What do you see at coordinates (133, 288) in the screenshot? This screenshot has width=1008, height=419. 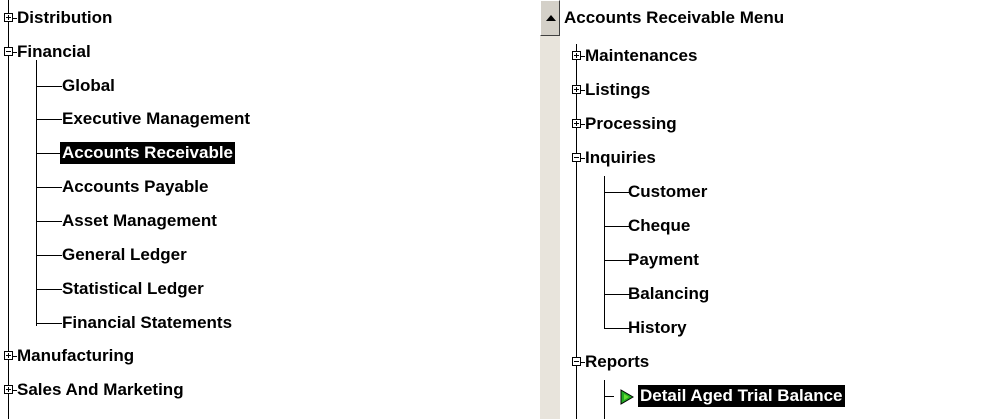 I see `tree-item-label: Statistical Ledger` at bounding box center [133, 288].